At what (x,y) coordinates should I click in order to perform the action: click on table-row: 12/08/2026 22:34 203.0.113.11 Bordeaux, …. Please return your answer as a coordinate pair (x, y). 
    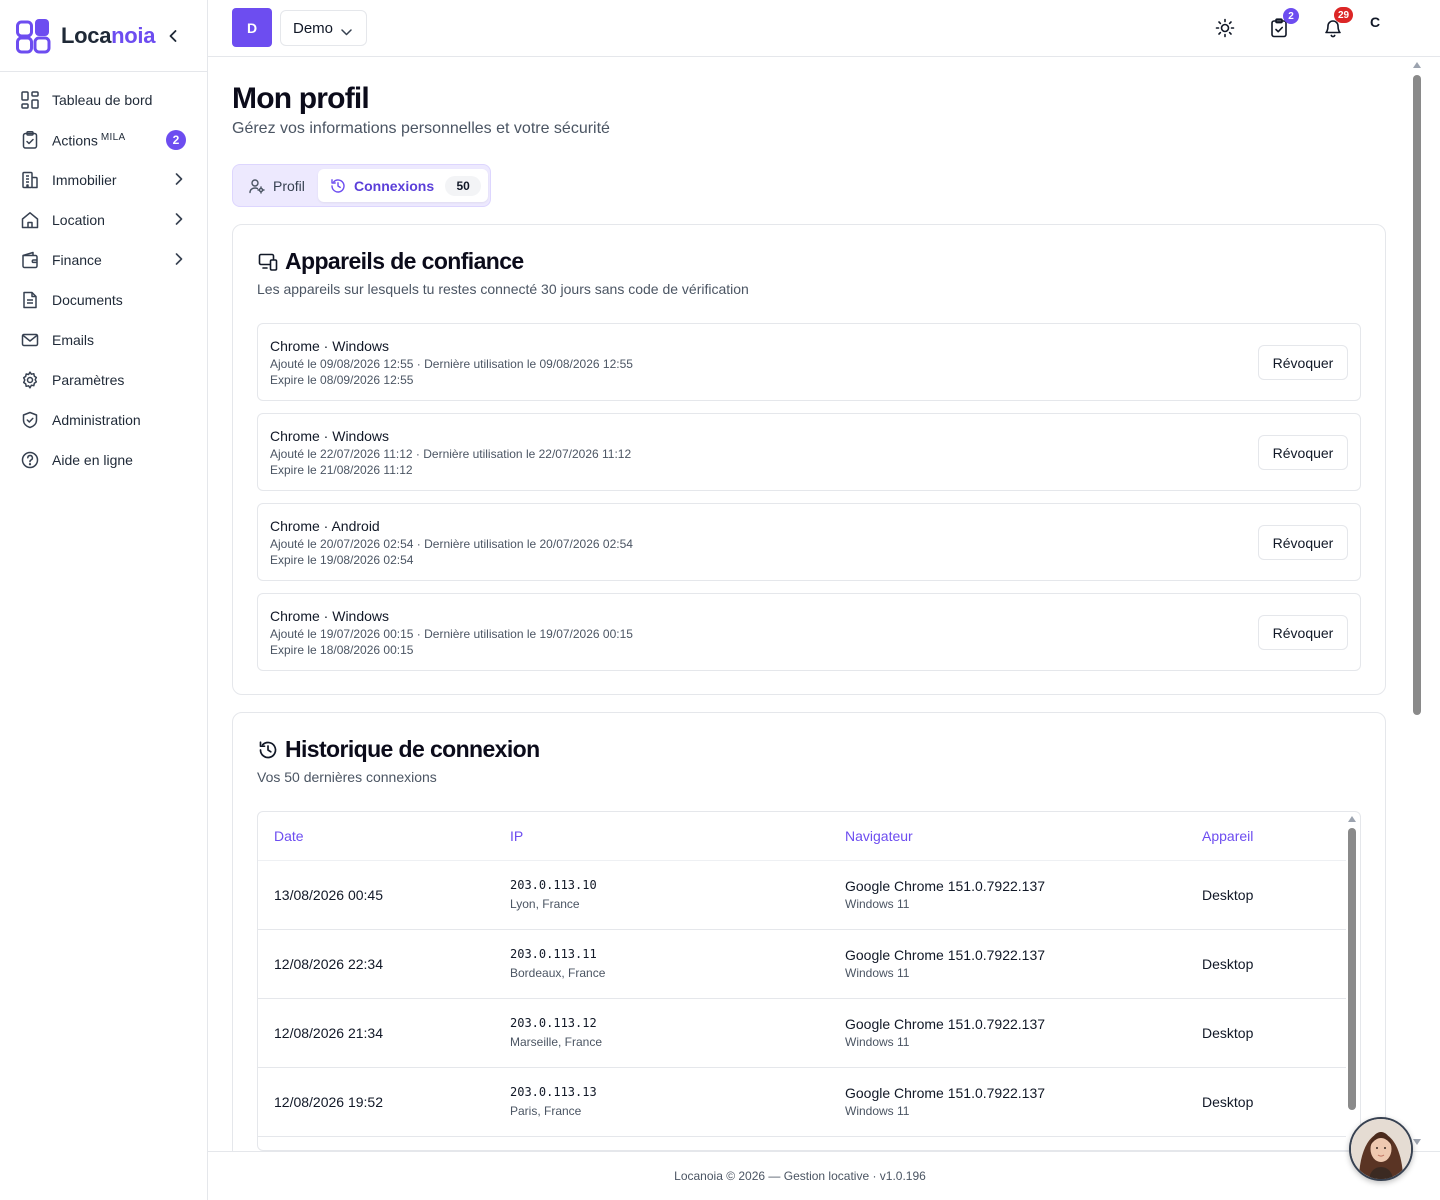
    Looking at the image, I should click on (802, 964).